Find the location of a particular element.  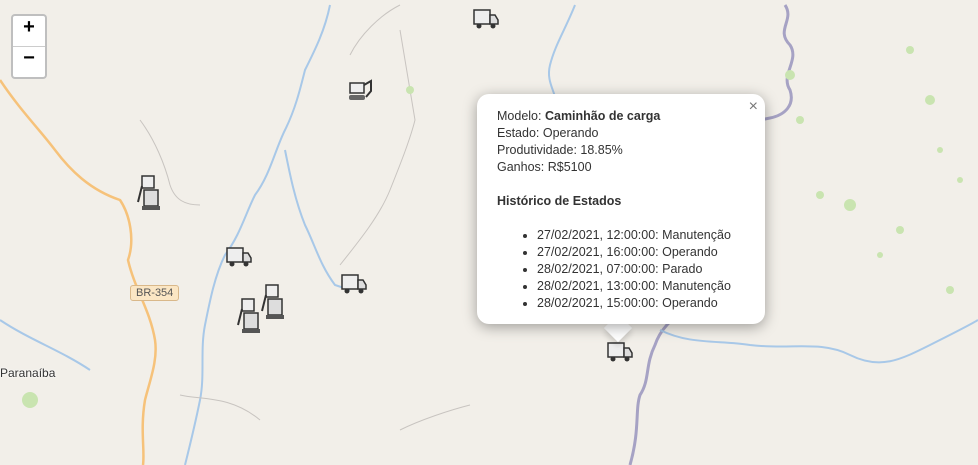

zoom-control: + − is located at coordinates (29, 46).